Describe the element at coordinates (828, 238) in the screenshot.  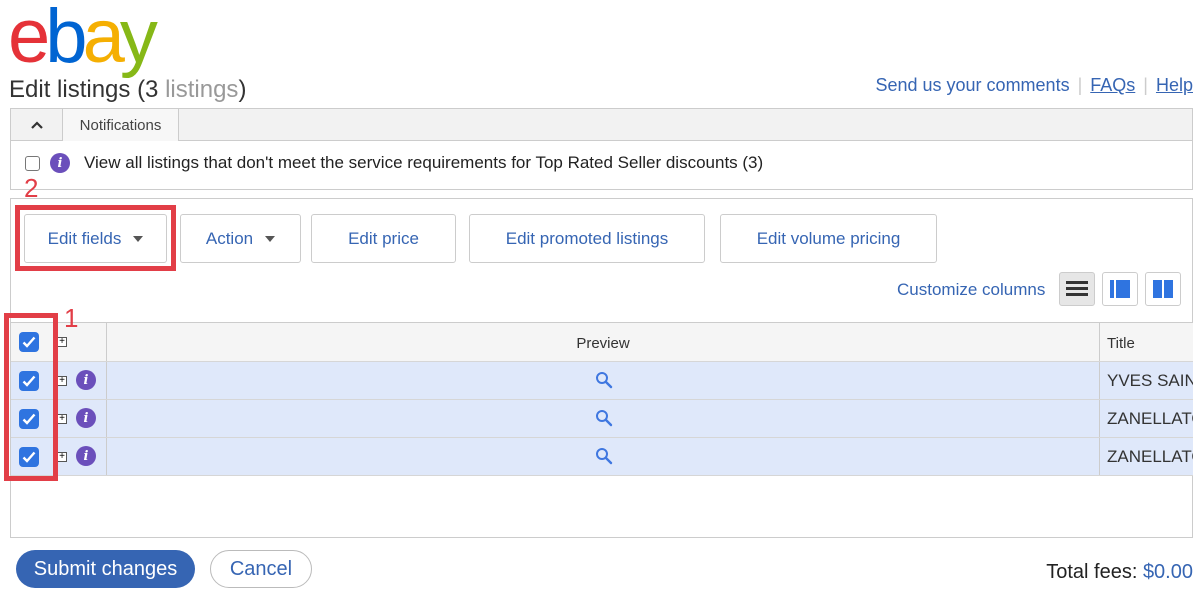
I see `edit-volume-pricing-button: Edit volume pricing` at that location.